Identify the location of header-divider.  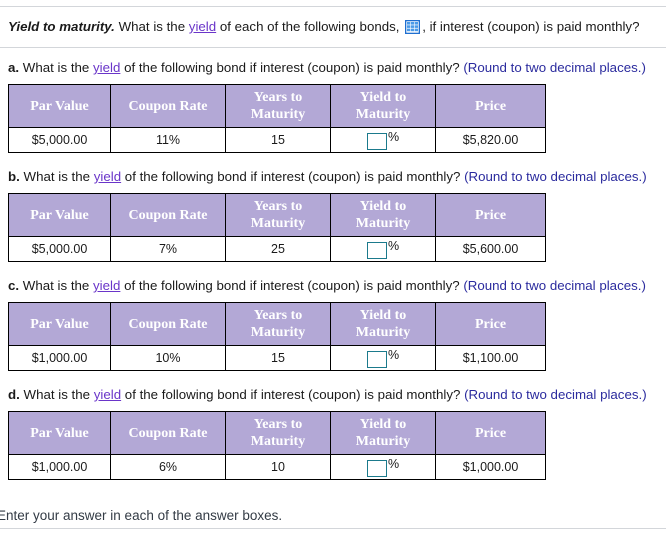
(333, 47).